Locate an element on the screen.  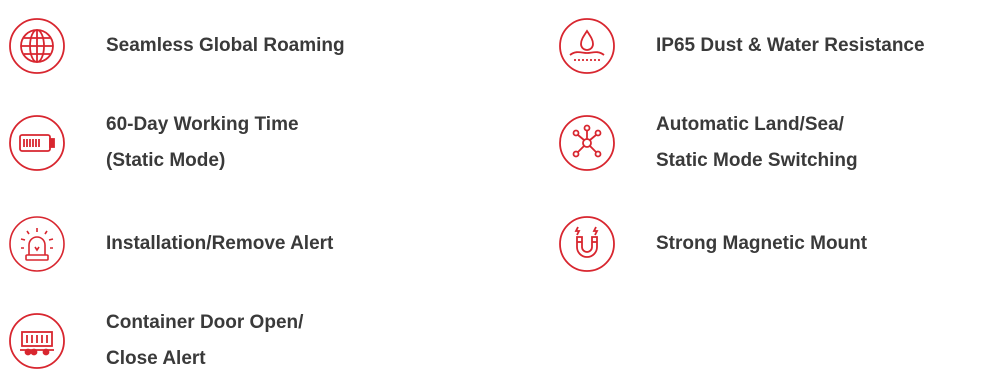
feature-working-time: 60-Day Working Time (Static Mode) is located at coordinates (153, 143).